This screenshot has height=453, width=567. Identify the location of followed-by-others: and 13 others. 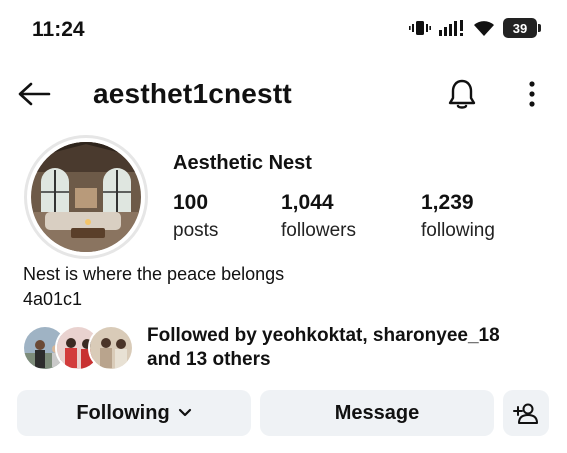
(209, 359).